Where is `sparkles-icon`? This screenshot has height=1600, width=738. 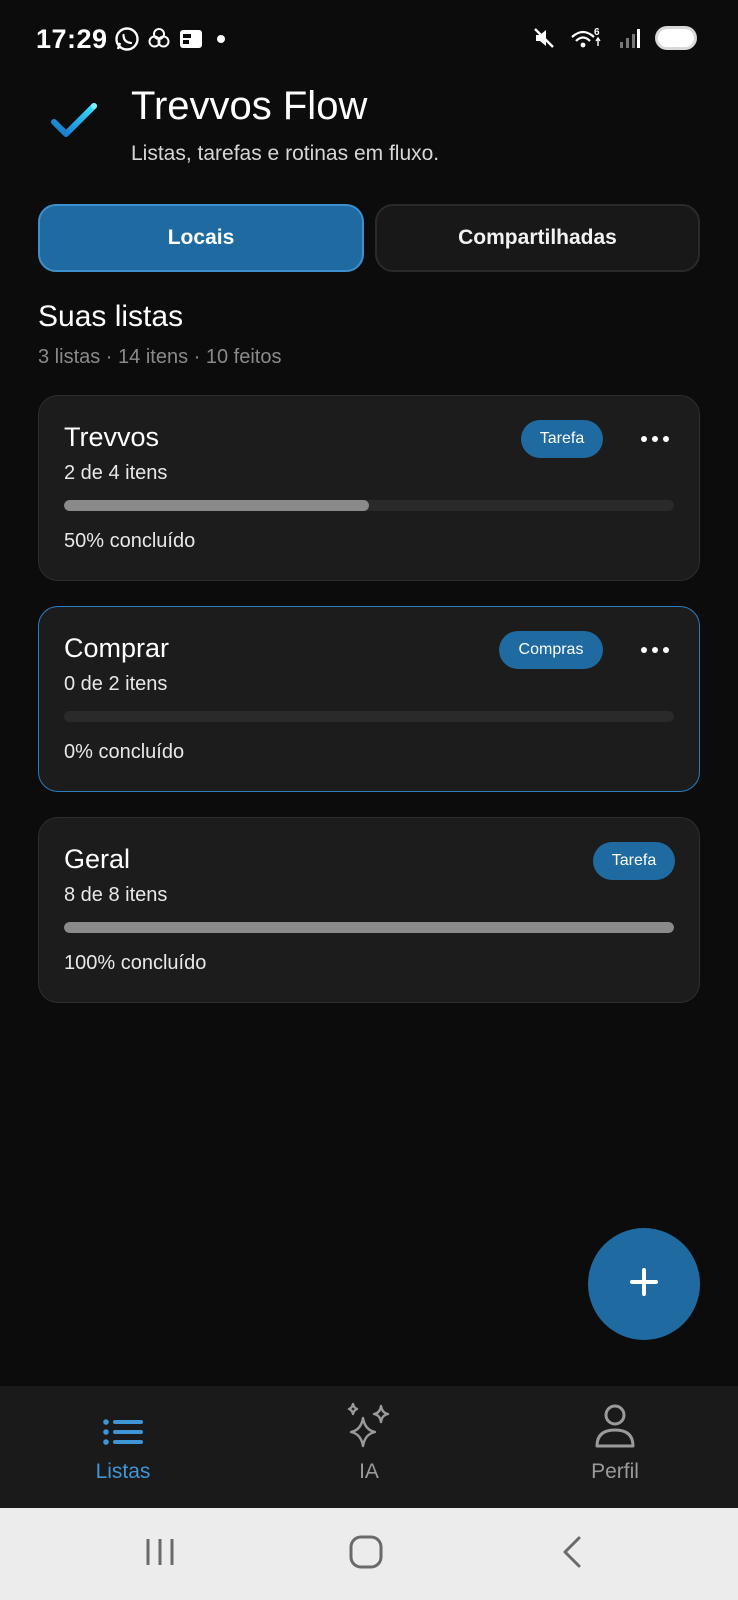 sparkles-icon is located at coordinates (369, 1428).